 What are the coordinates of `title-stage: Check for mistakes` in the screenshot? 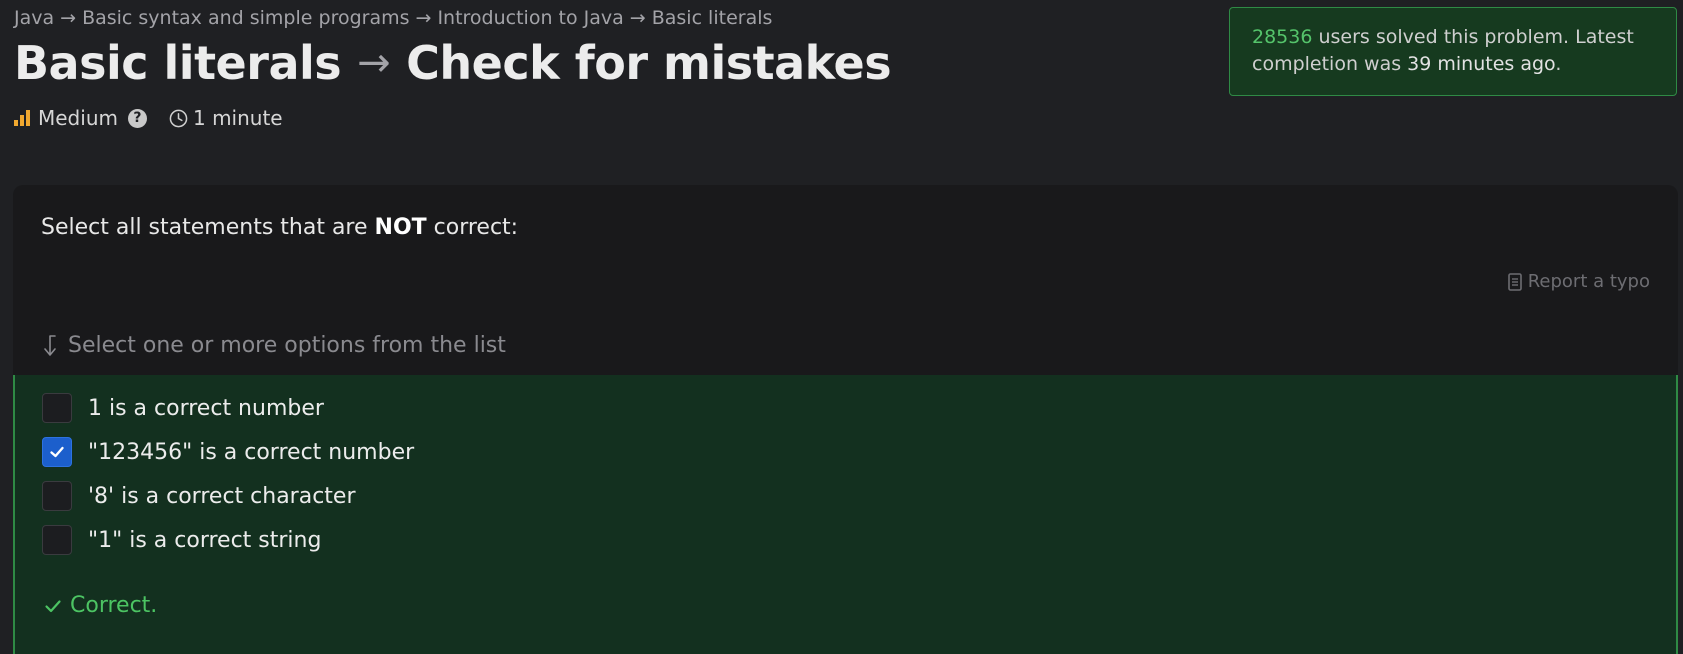 It's located at (649, 63).